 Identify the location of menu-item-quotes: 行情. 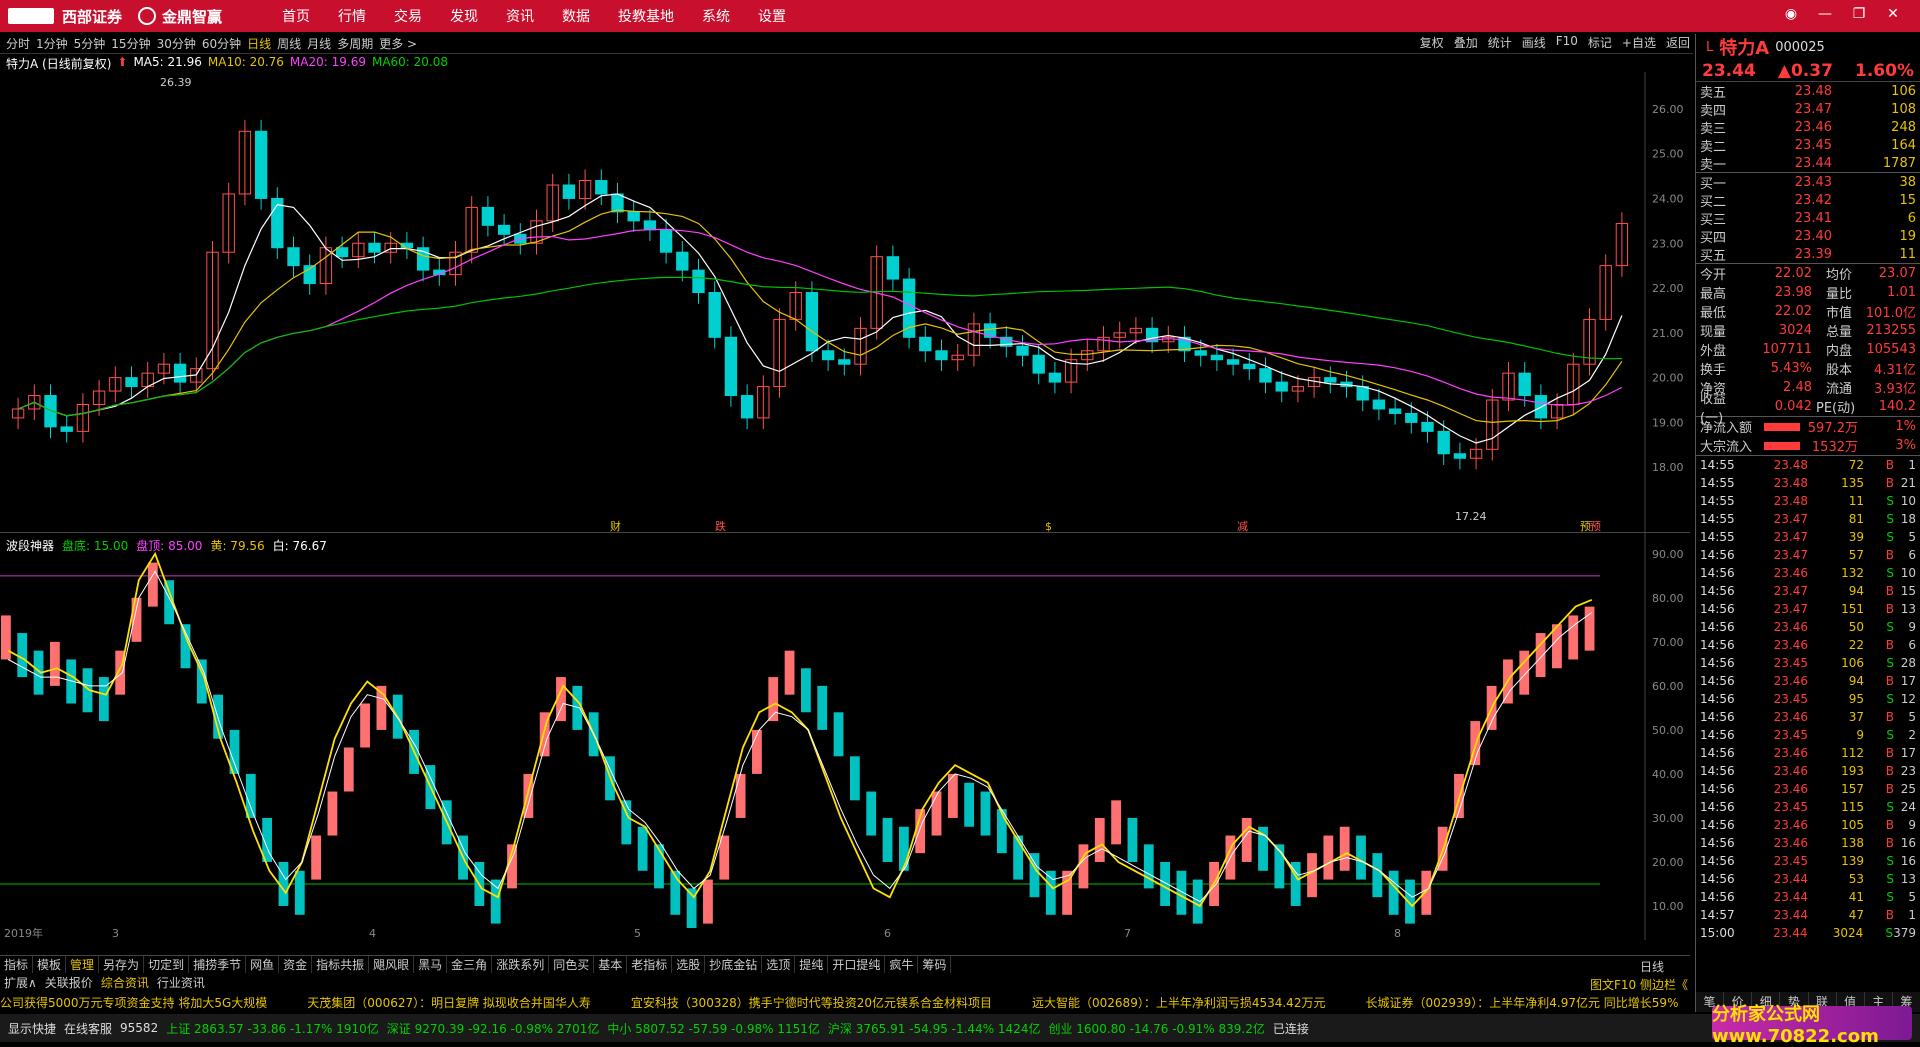
(352, 16).